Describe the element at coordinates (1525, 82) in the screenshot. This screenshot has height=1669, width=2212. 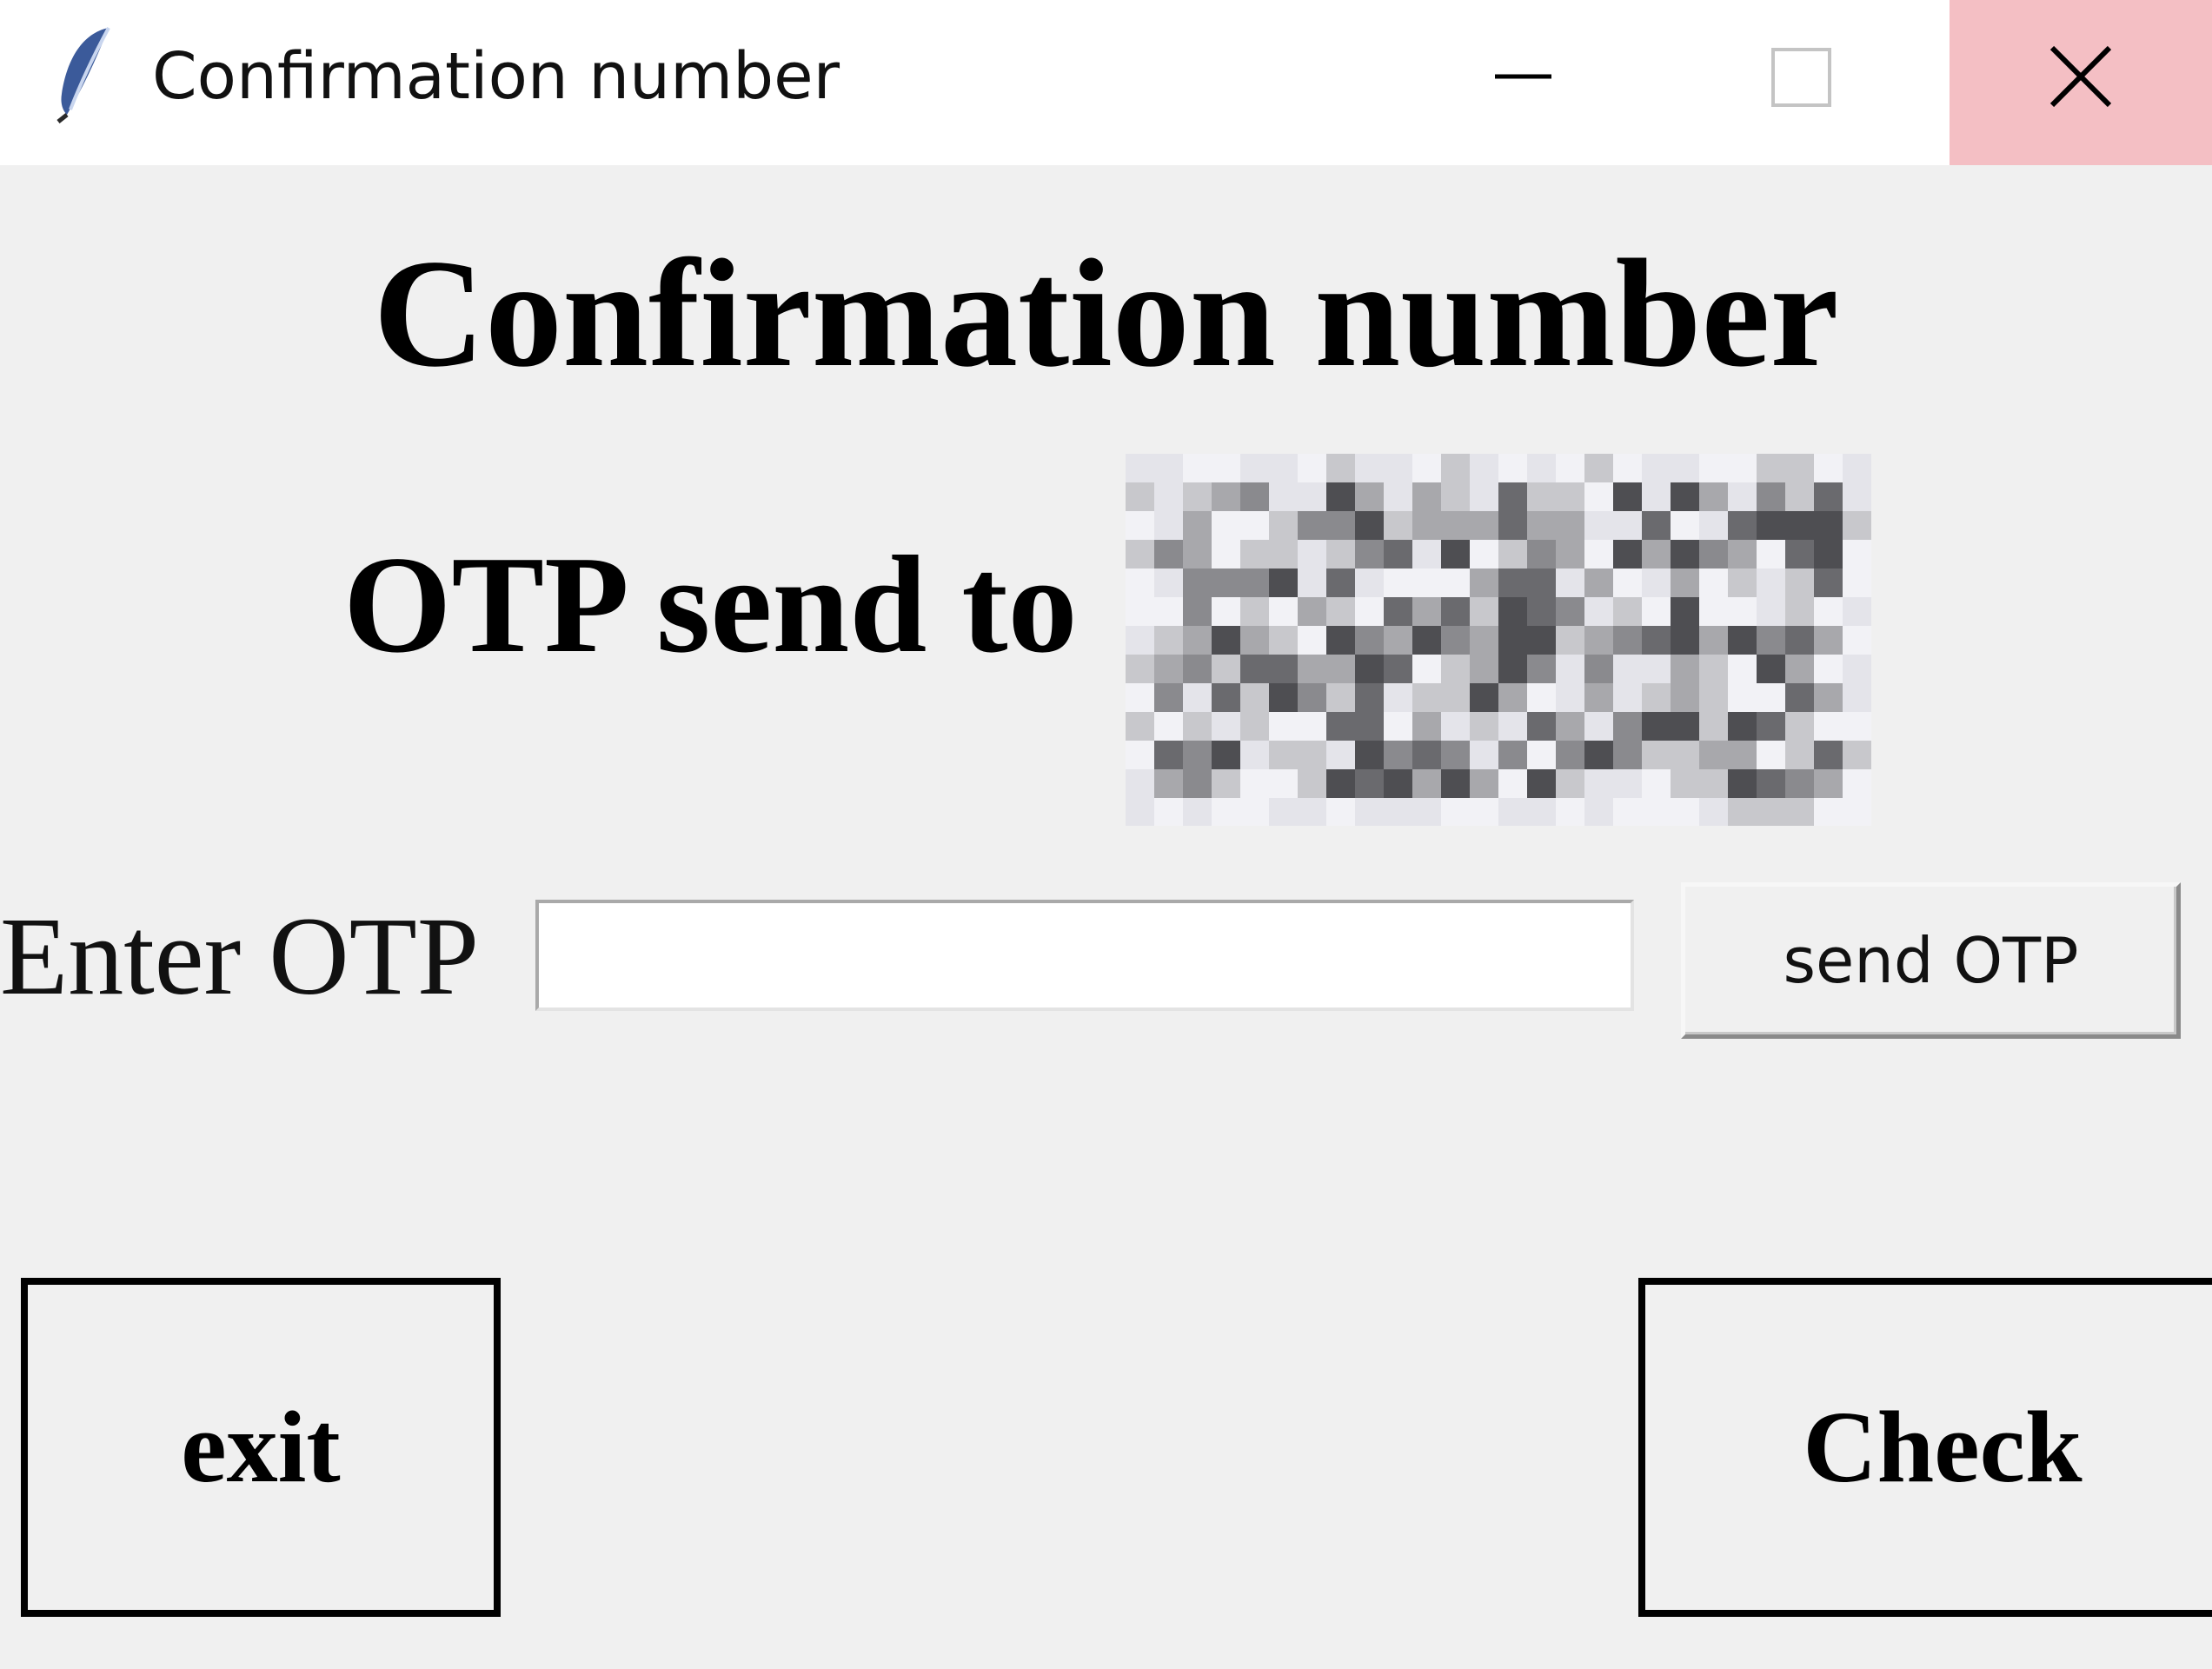
I see `minimize-button` at that location.